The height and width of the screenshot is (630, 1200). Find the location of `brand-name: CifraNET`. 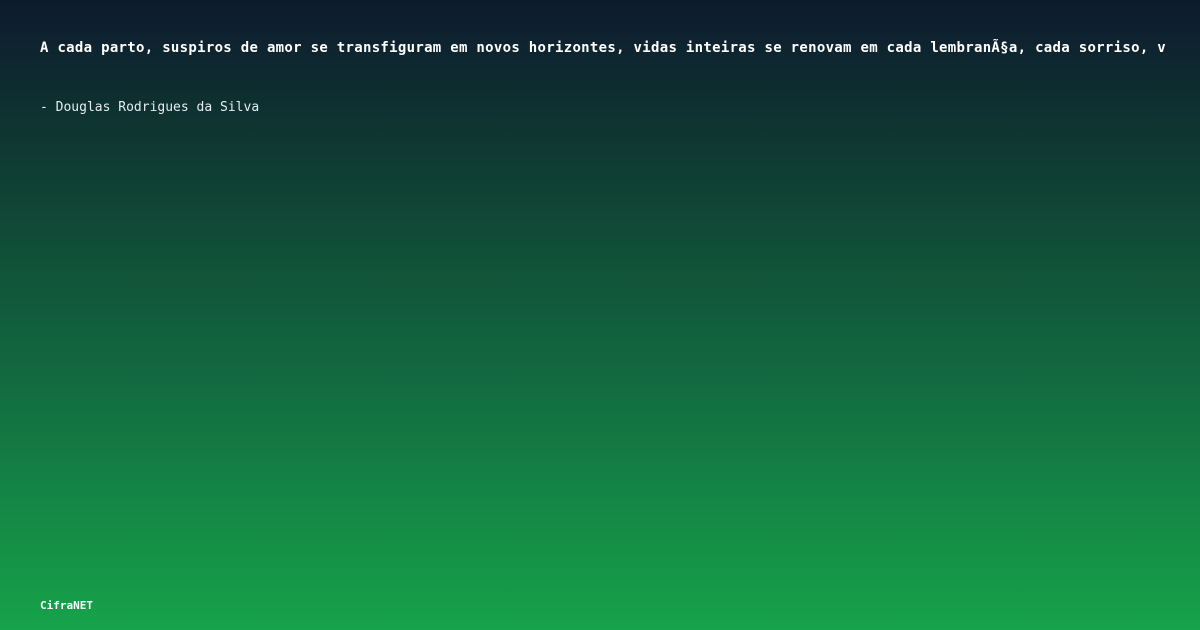

brand-name: CifraNET is located at coordinates (66, 605).